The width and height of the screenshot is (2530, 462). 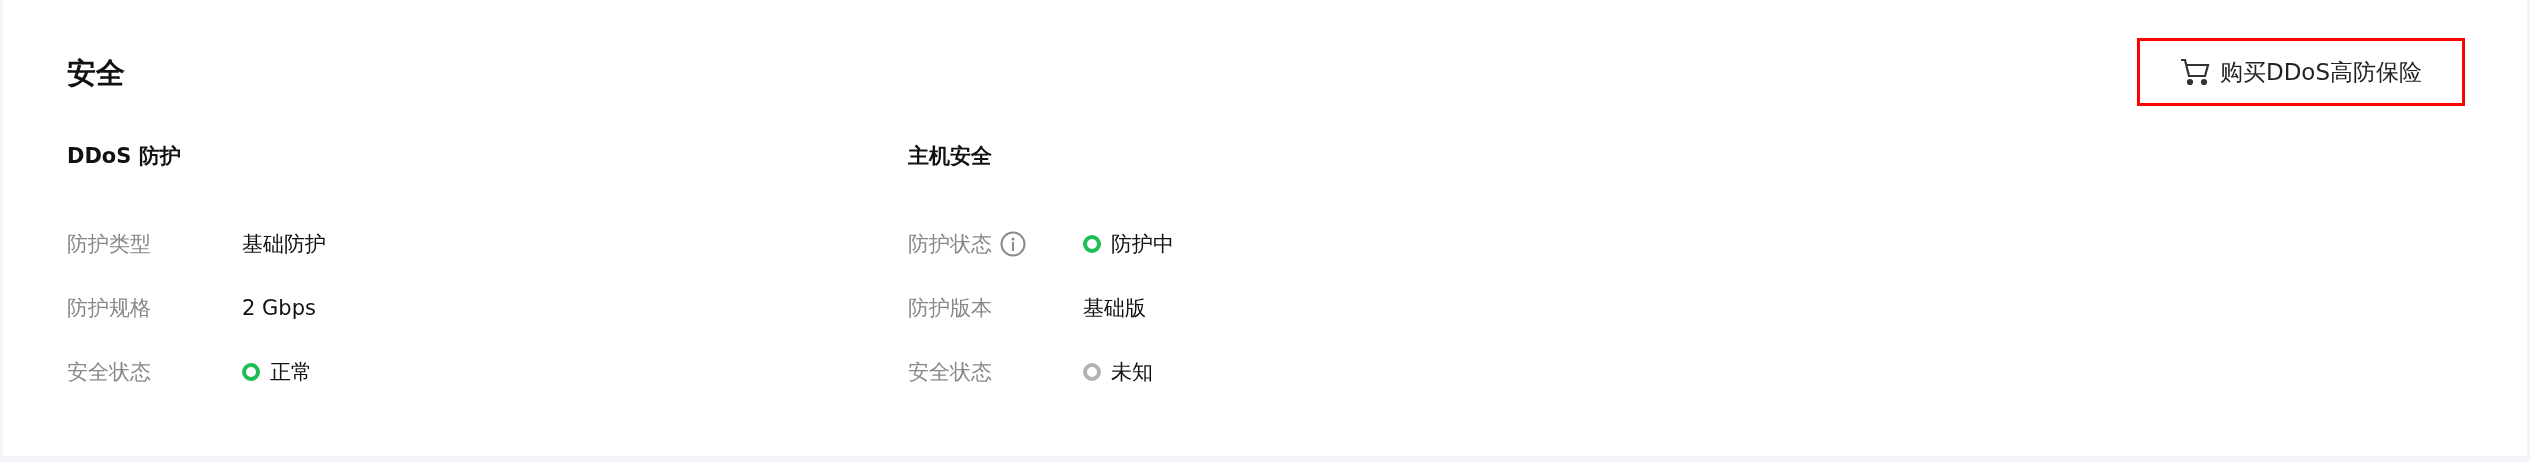 I want to click on field-label: 防护版本, so click(x=950, y=308).